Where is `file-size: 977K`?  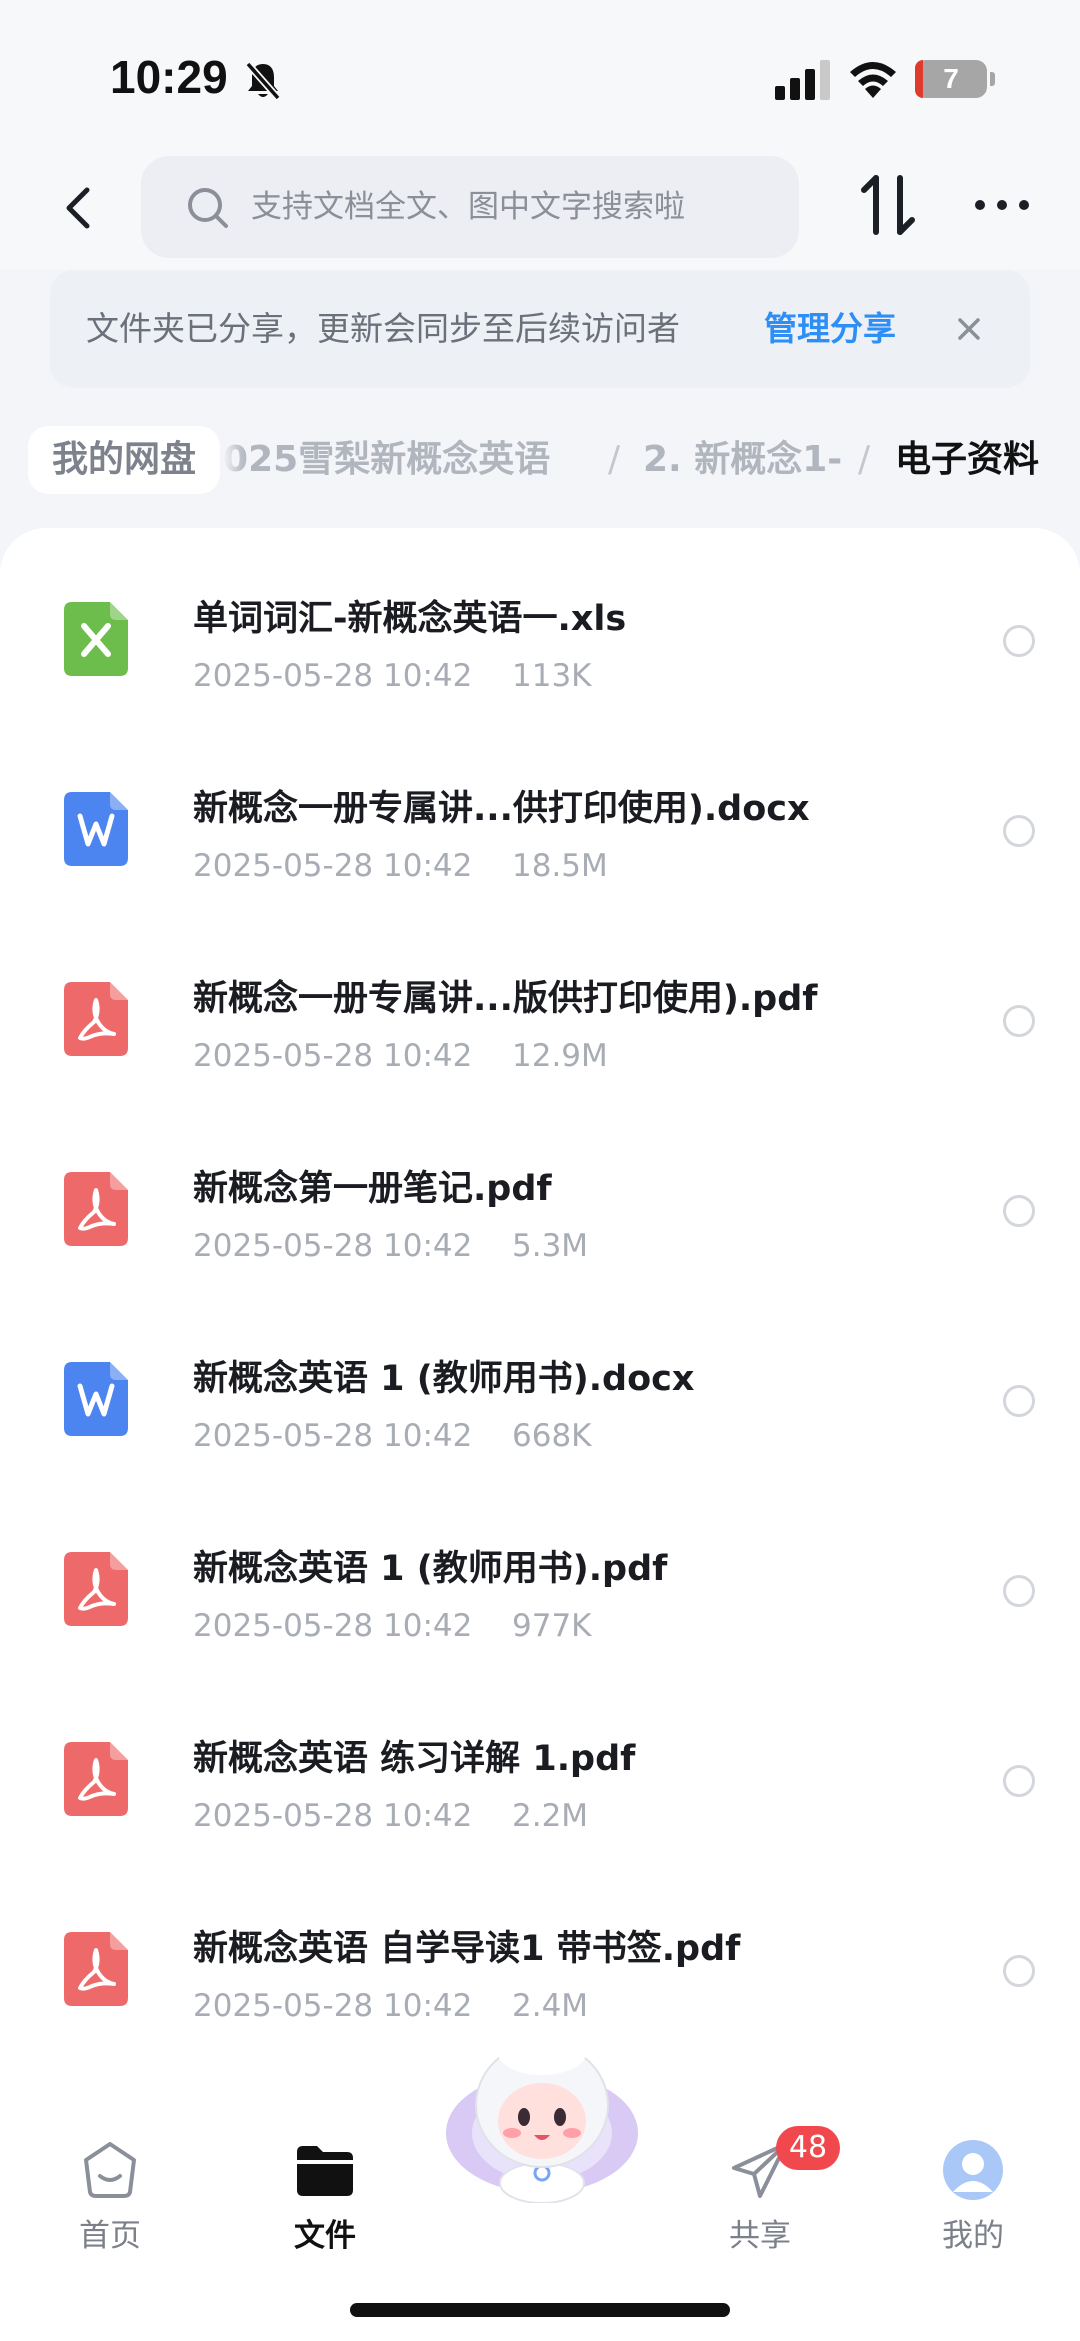 file-size: 977K is located at coordinates (552, 1626).